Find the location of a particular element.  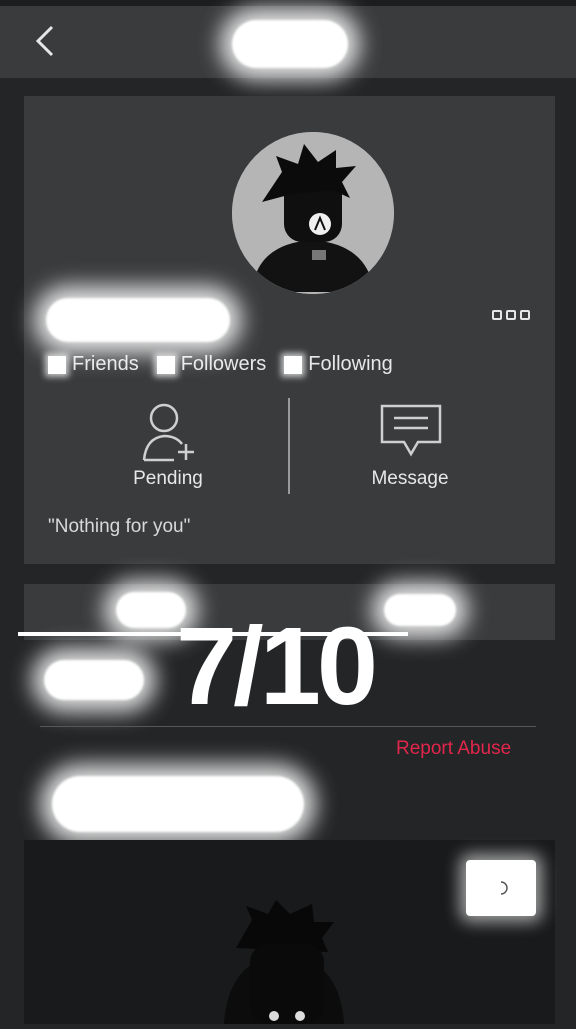

avatar is located at coordinates (313, 213).